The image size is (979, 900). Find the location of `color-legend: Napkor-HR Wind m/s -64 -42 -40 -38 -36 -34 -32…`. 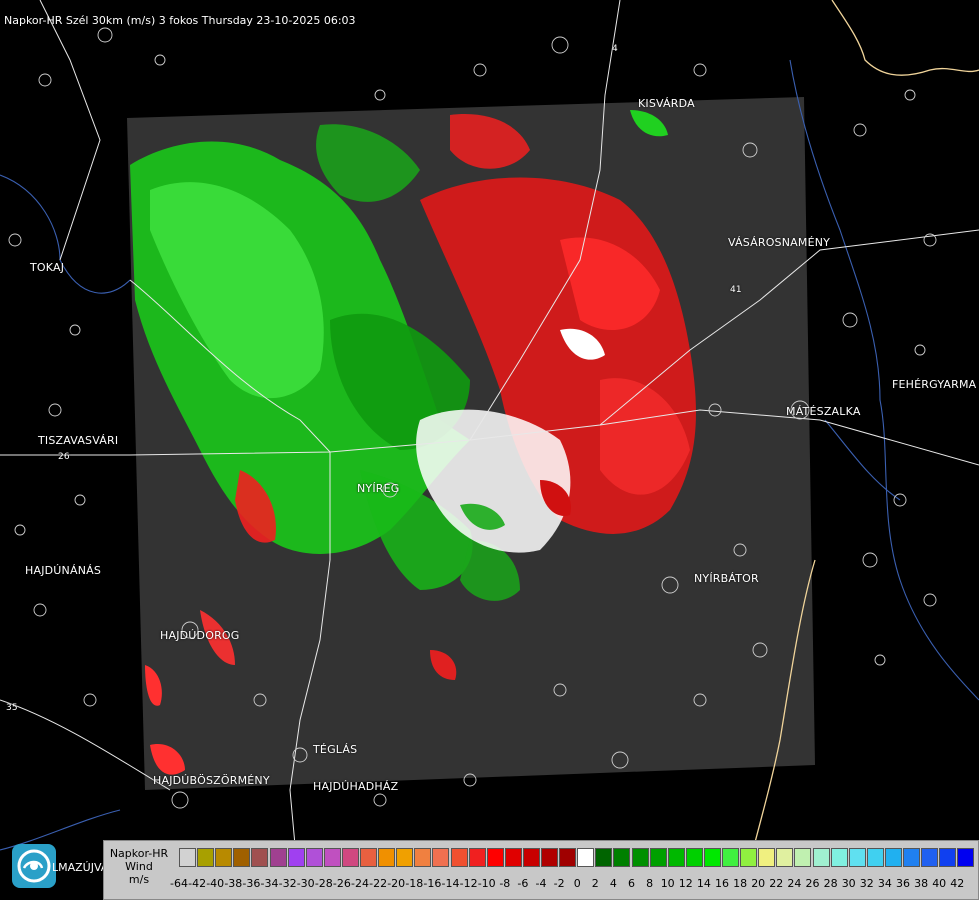

color-legend: Napkor-HR Wind m/s -64 -42 -40 -38 -36 -34 -32… is located at coordinates (541, 870).